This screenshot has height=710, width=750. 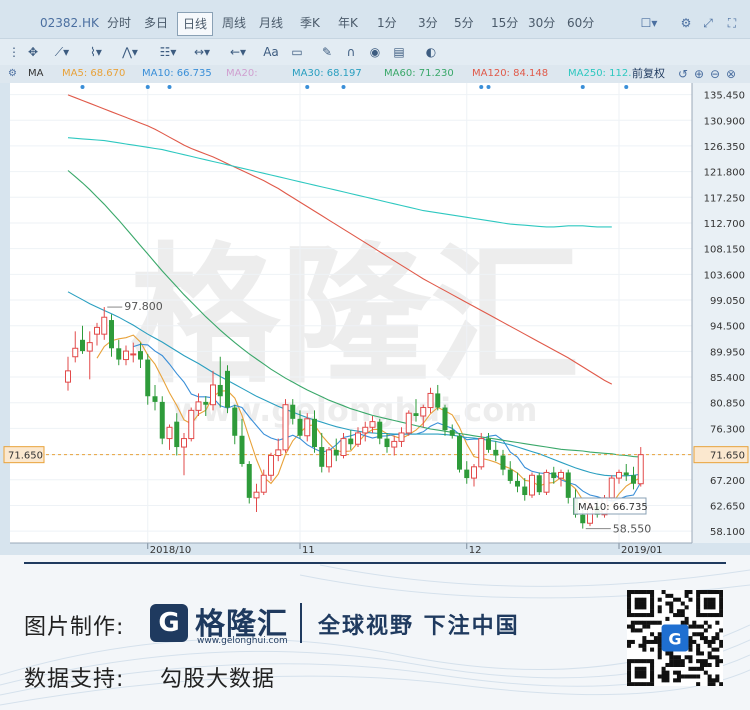 I want to click on eye-icon: ◉, so click(x=375, y=52).